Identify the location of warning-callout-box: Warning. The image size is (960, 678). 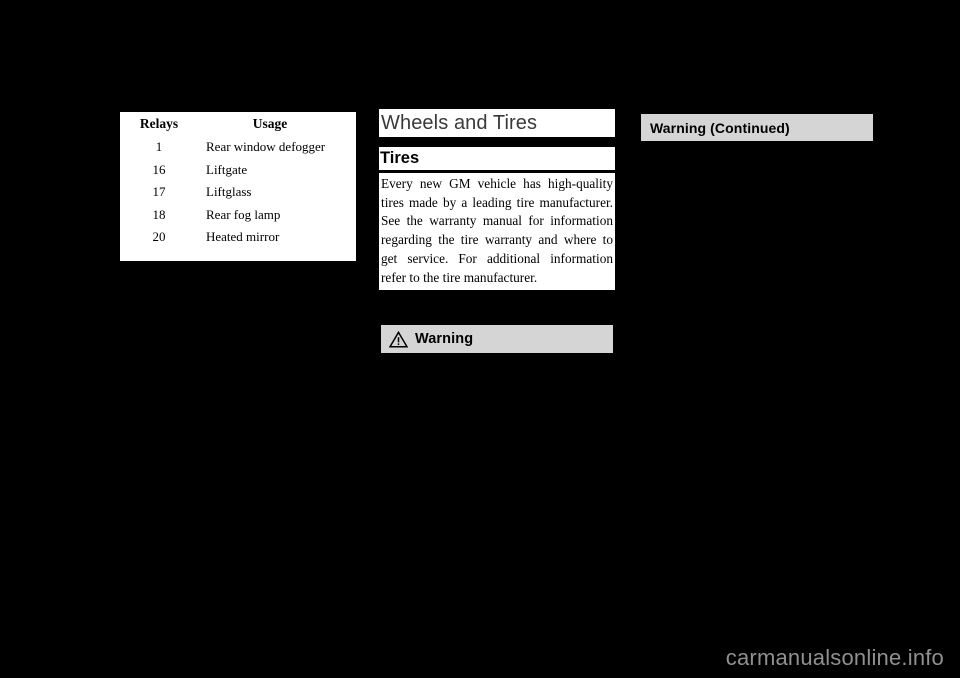
(497, 340).